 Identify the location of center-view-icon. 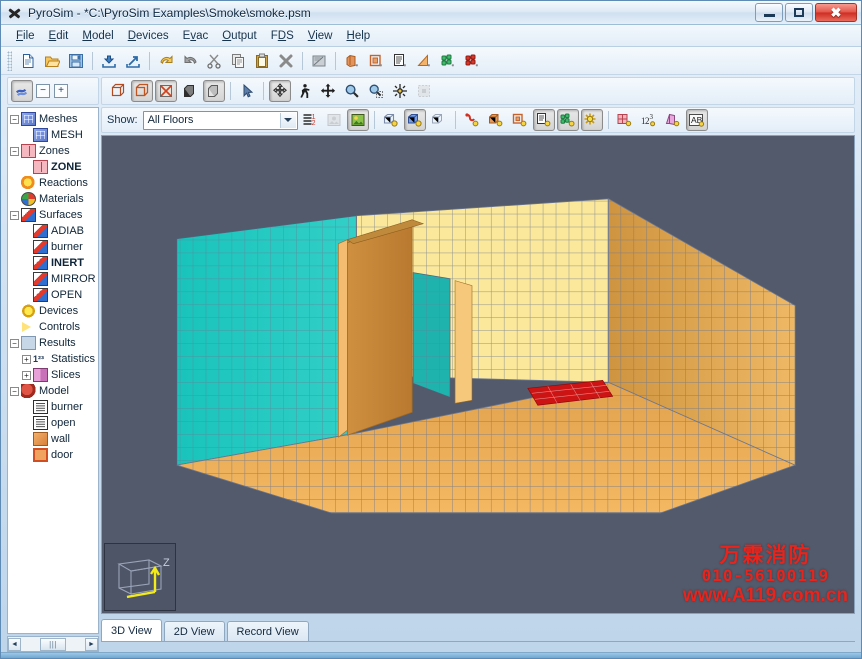
(400, 91).